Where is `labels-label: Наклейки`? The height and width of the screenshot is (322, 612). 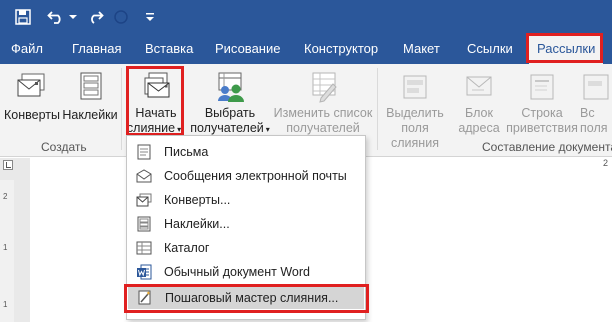
labels-label: Наклейки is located at coordinates (90, 115).